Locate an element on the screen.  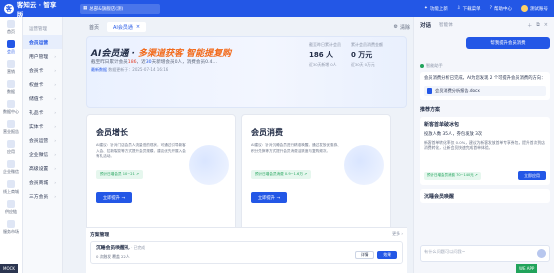
expand-icon: ⧉ is located at coordinates (538, 25).